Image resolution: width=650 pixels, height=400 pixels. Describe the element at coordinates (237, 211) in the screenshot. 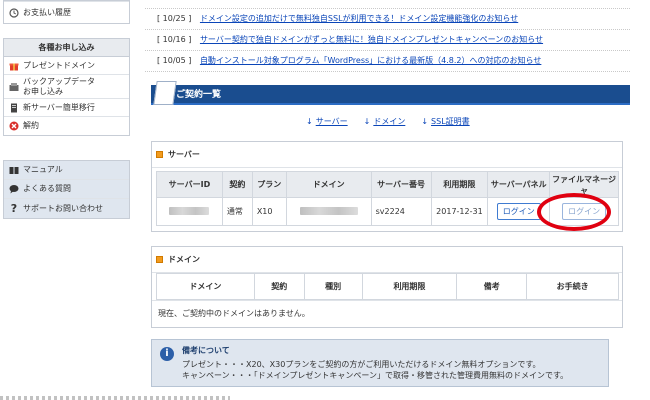

I see `contract-cell: 通常` at that location.